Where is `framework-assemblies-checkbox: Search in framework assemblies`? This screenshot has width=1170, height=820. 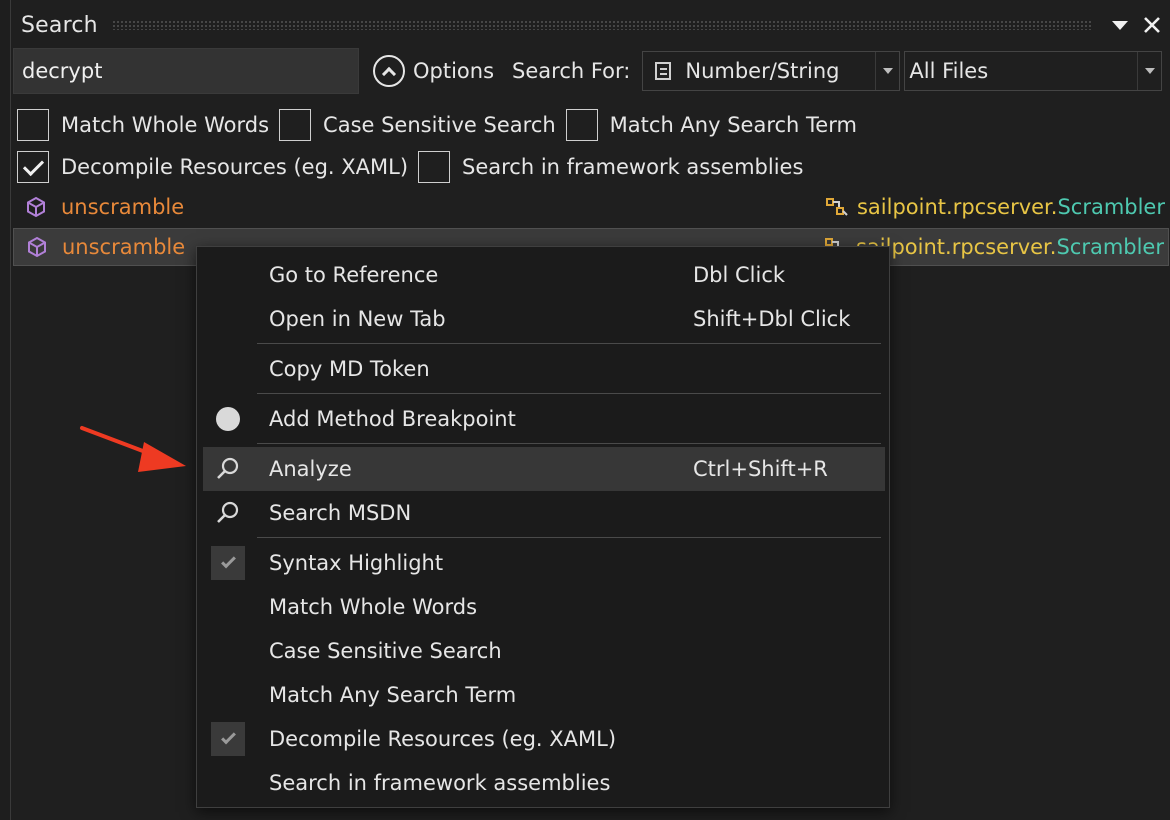 framework-assemblies-checkbox: Search in framework assemblies is located at coordinates (610, 167).